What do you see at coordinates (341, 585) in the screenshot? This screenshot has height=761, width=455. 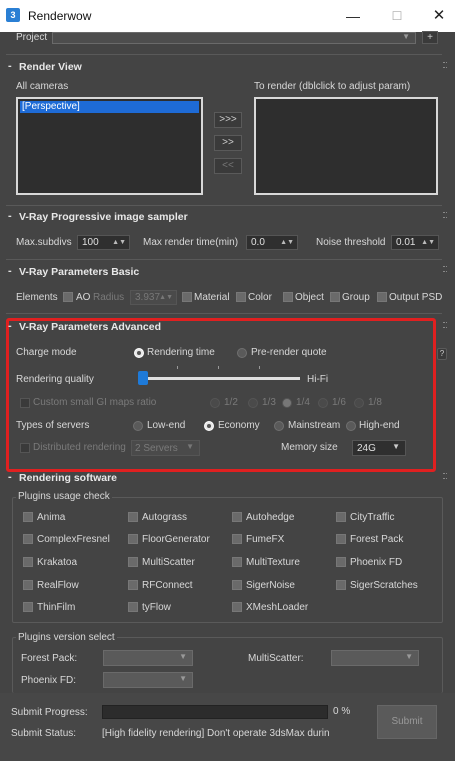 I see `sigerscratches-checkbox` at bounding box center [341, 585].